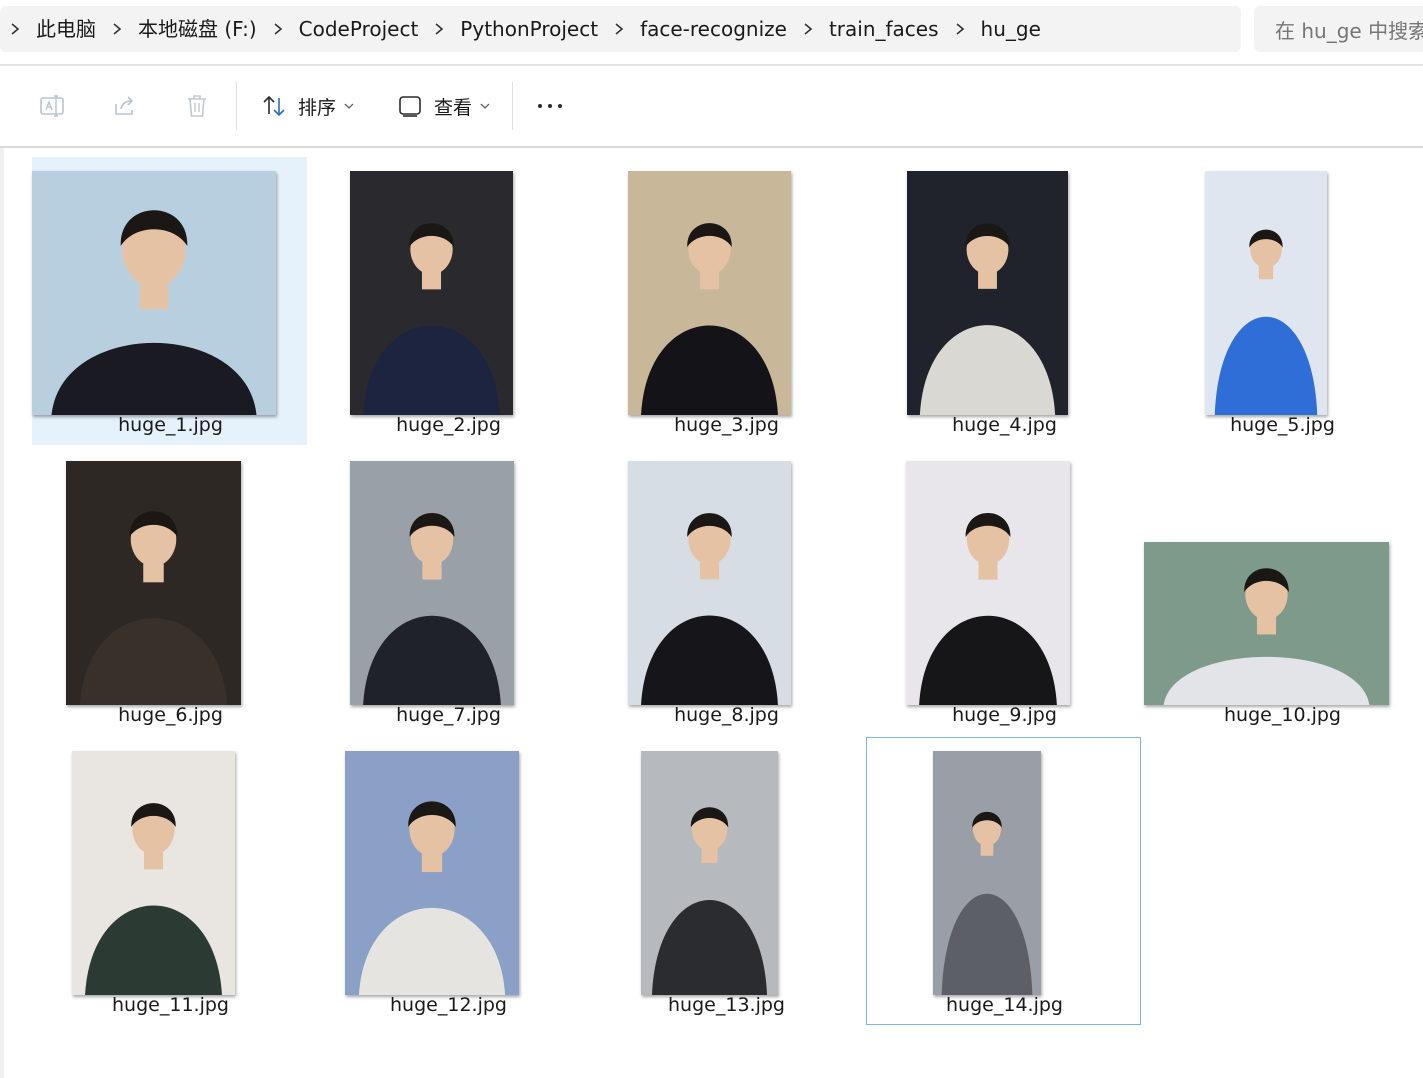 The image size is (1423, 1078). I want to click on file-item: huge_2.jpg, so click(447, 301).